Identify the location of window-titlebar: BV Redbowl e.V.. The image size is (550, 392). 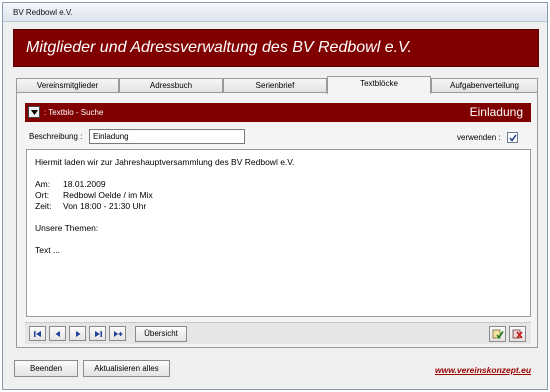
(275, 12).